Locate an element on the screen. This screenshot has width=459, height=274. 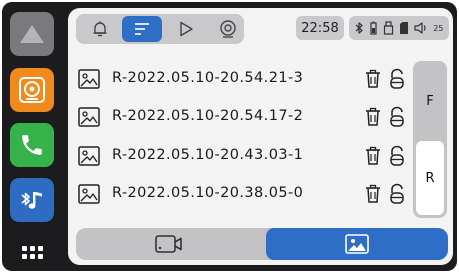
file-row: R-2022.05.10-20.54.21-3 is located at coordinates (248, 79).